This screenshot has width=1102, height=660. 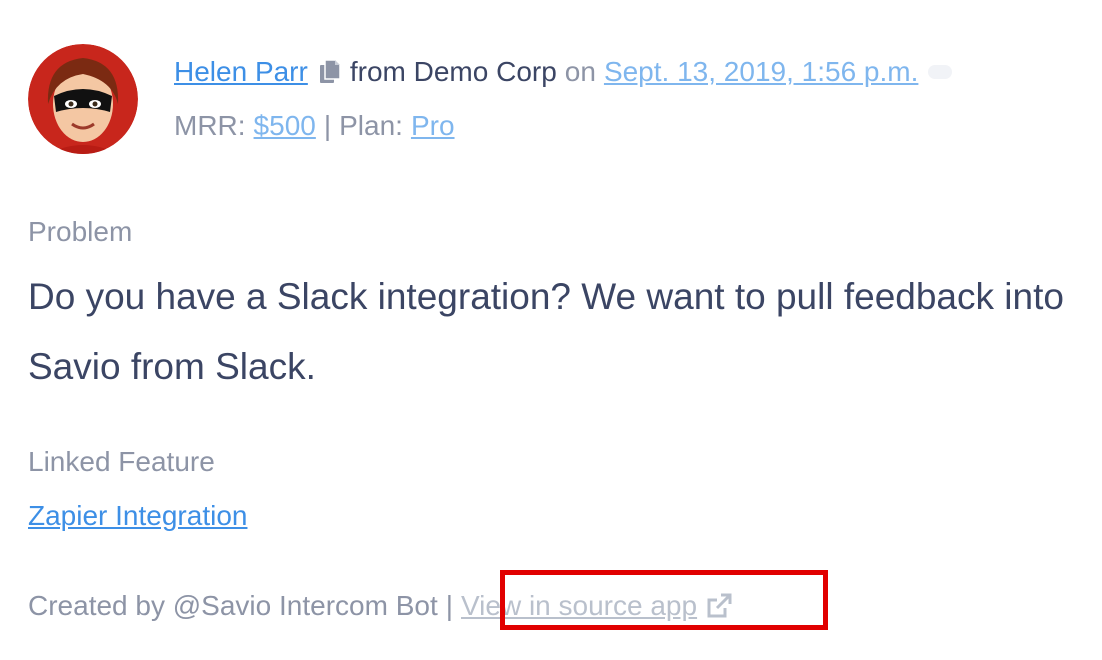 I want to click on copy-icon, so click(x=330, y=72).